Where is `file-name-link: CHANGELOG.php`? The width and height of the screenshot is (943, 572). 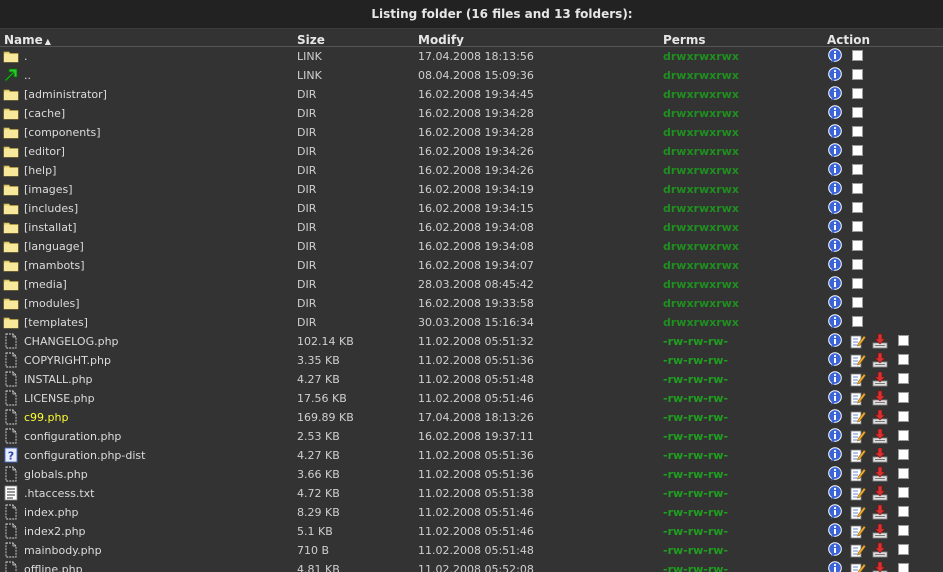 file-name-link: CHANGELOG.php is located at coordinates (71, 341).